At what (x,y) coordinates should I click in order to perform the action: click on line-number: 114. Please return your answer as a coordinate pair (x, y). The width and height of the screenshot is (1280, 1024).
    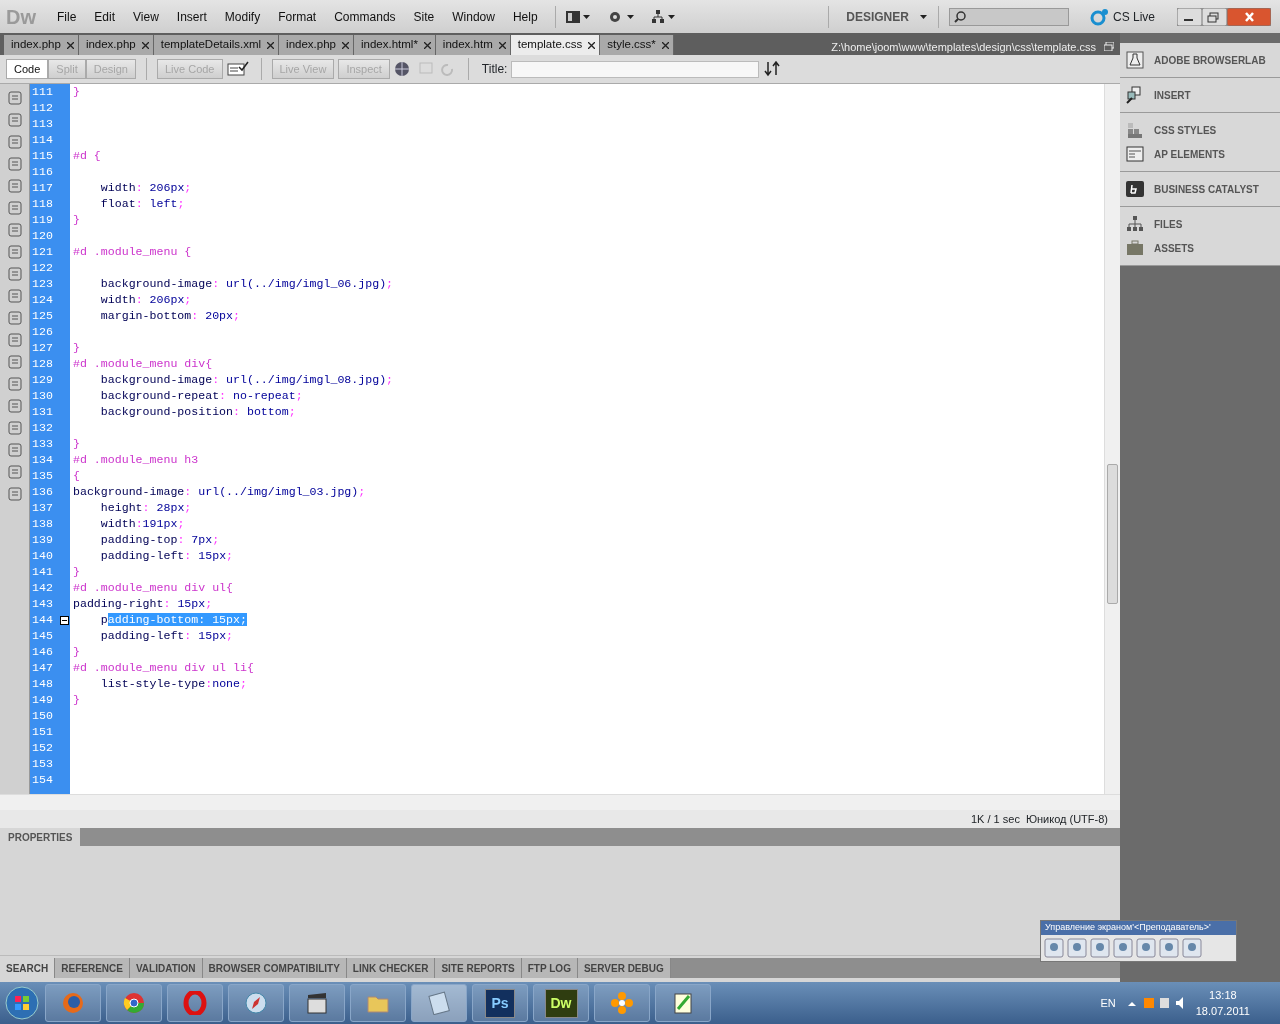
    Looking at the image, I should click on (42, 140).